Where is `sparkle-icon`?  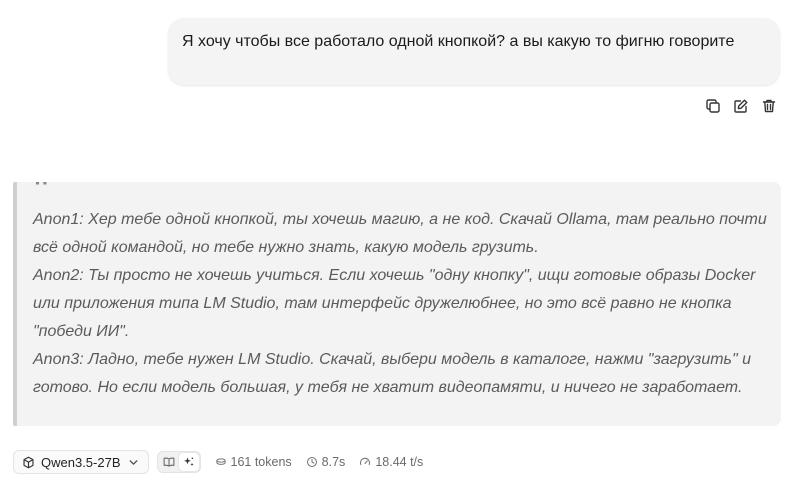 sparkle-icon is located at coordinates (188, 462).